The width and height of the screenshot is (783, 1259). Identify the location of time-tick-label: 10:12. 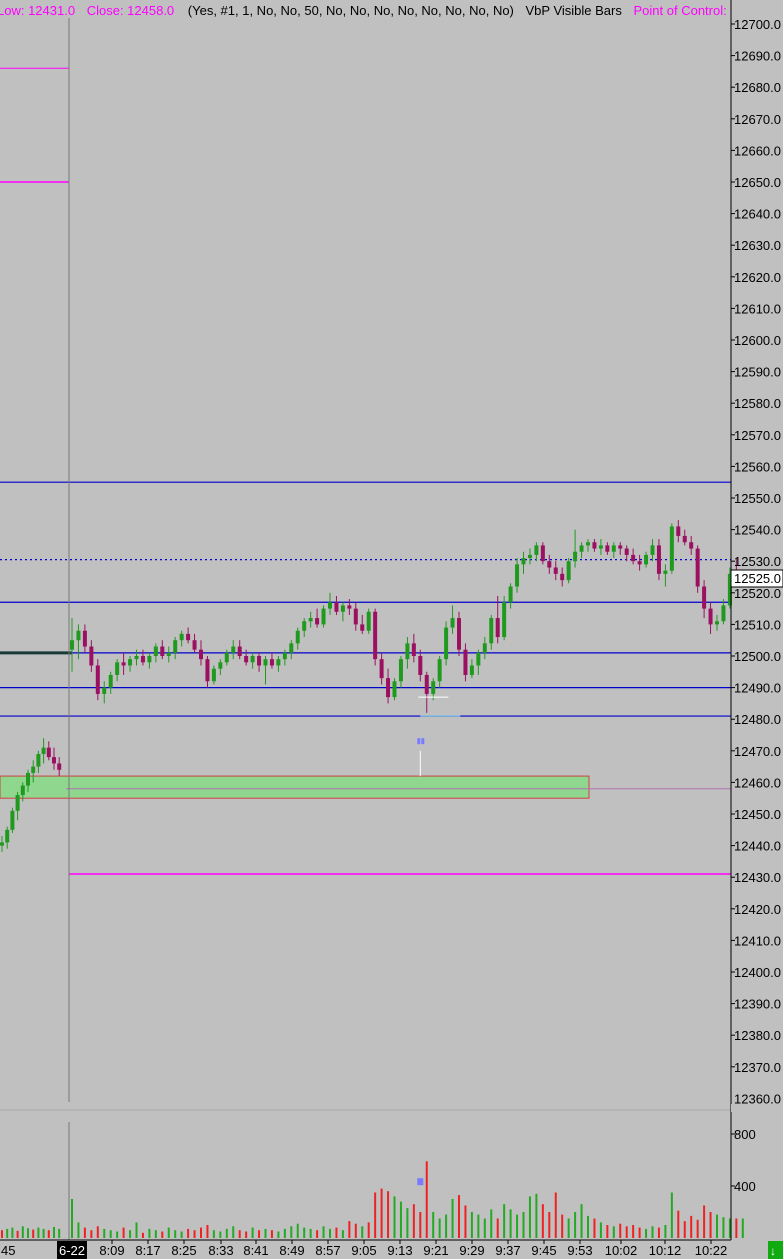
(665, 1250).